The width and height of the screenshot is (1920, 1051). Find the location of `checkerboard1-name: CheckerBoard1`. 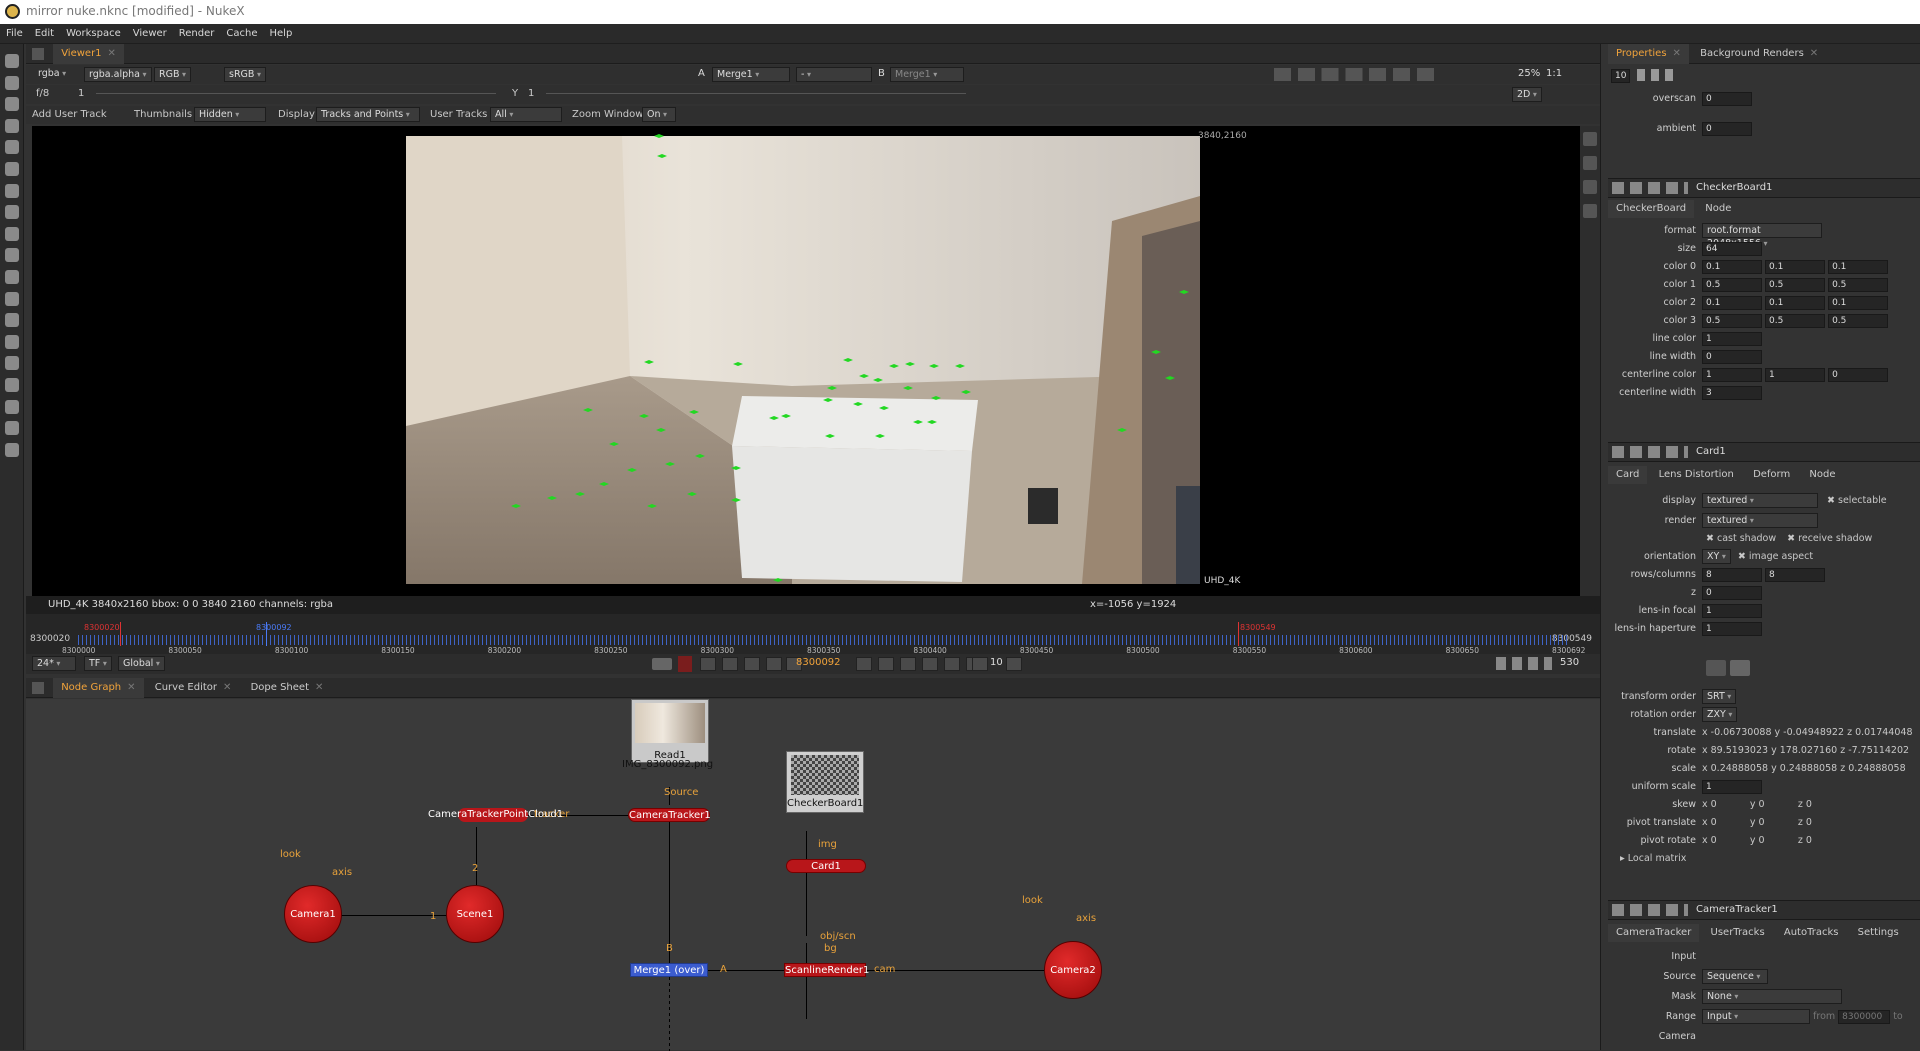

checkerboard1-name: CheckerBoard1 is located at coordinates (1734, 187).